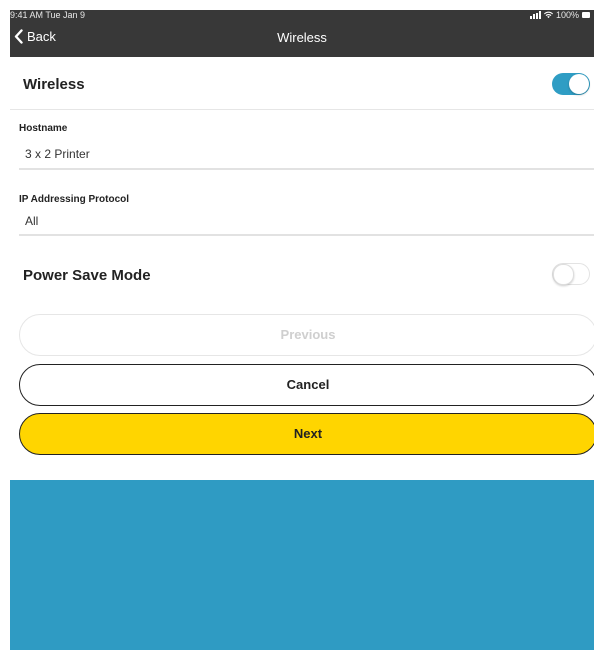  What do you see at coordinates (567, 15) in the screenshot?
I see `battery-percent: 100%` at bounding box center [567, 15].